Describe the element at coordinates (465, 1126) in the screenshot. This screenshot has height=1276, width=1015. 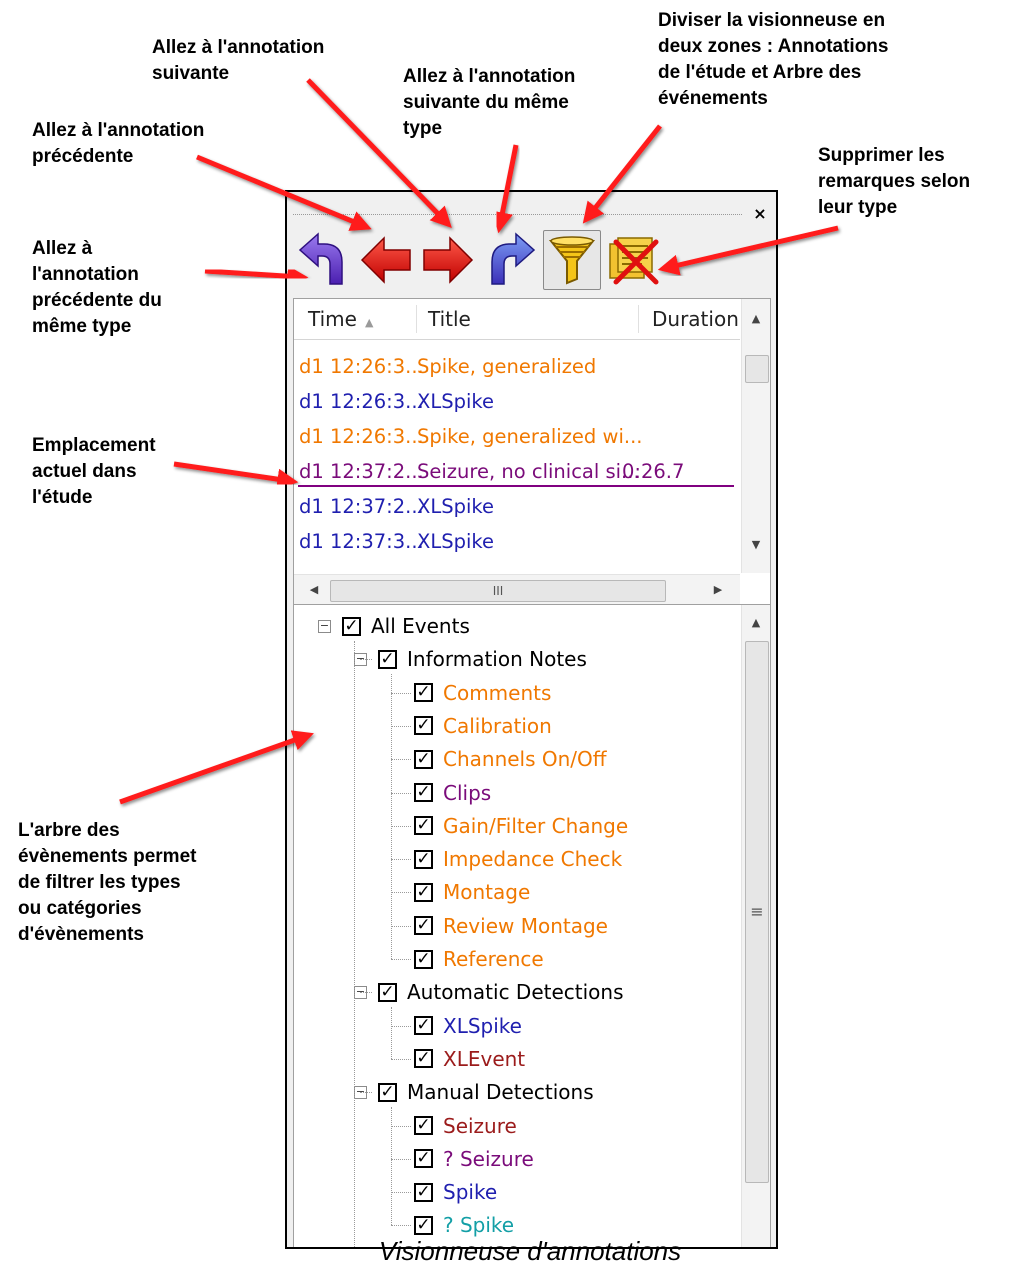
I see `tree-leaf-node: Seizure` at that location.